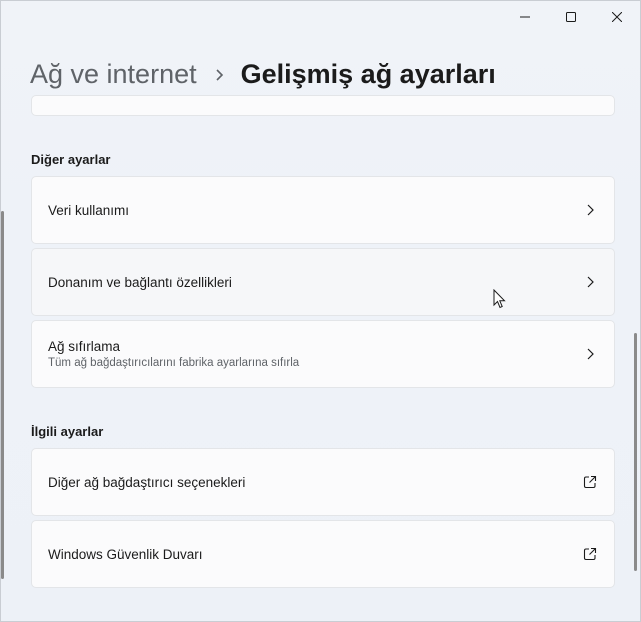  I want to click on row-label: Windows Güvenlik Duvarı, so click(125, 554).